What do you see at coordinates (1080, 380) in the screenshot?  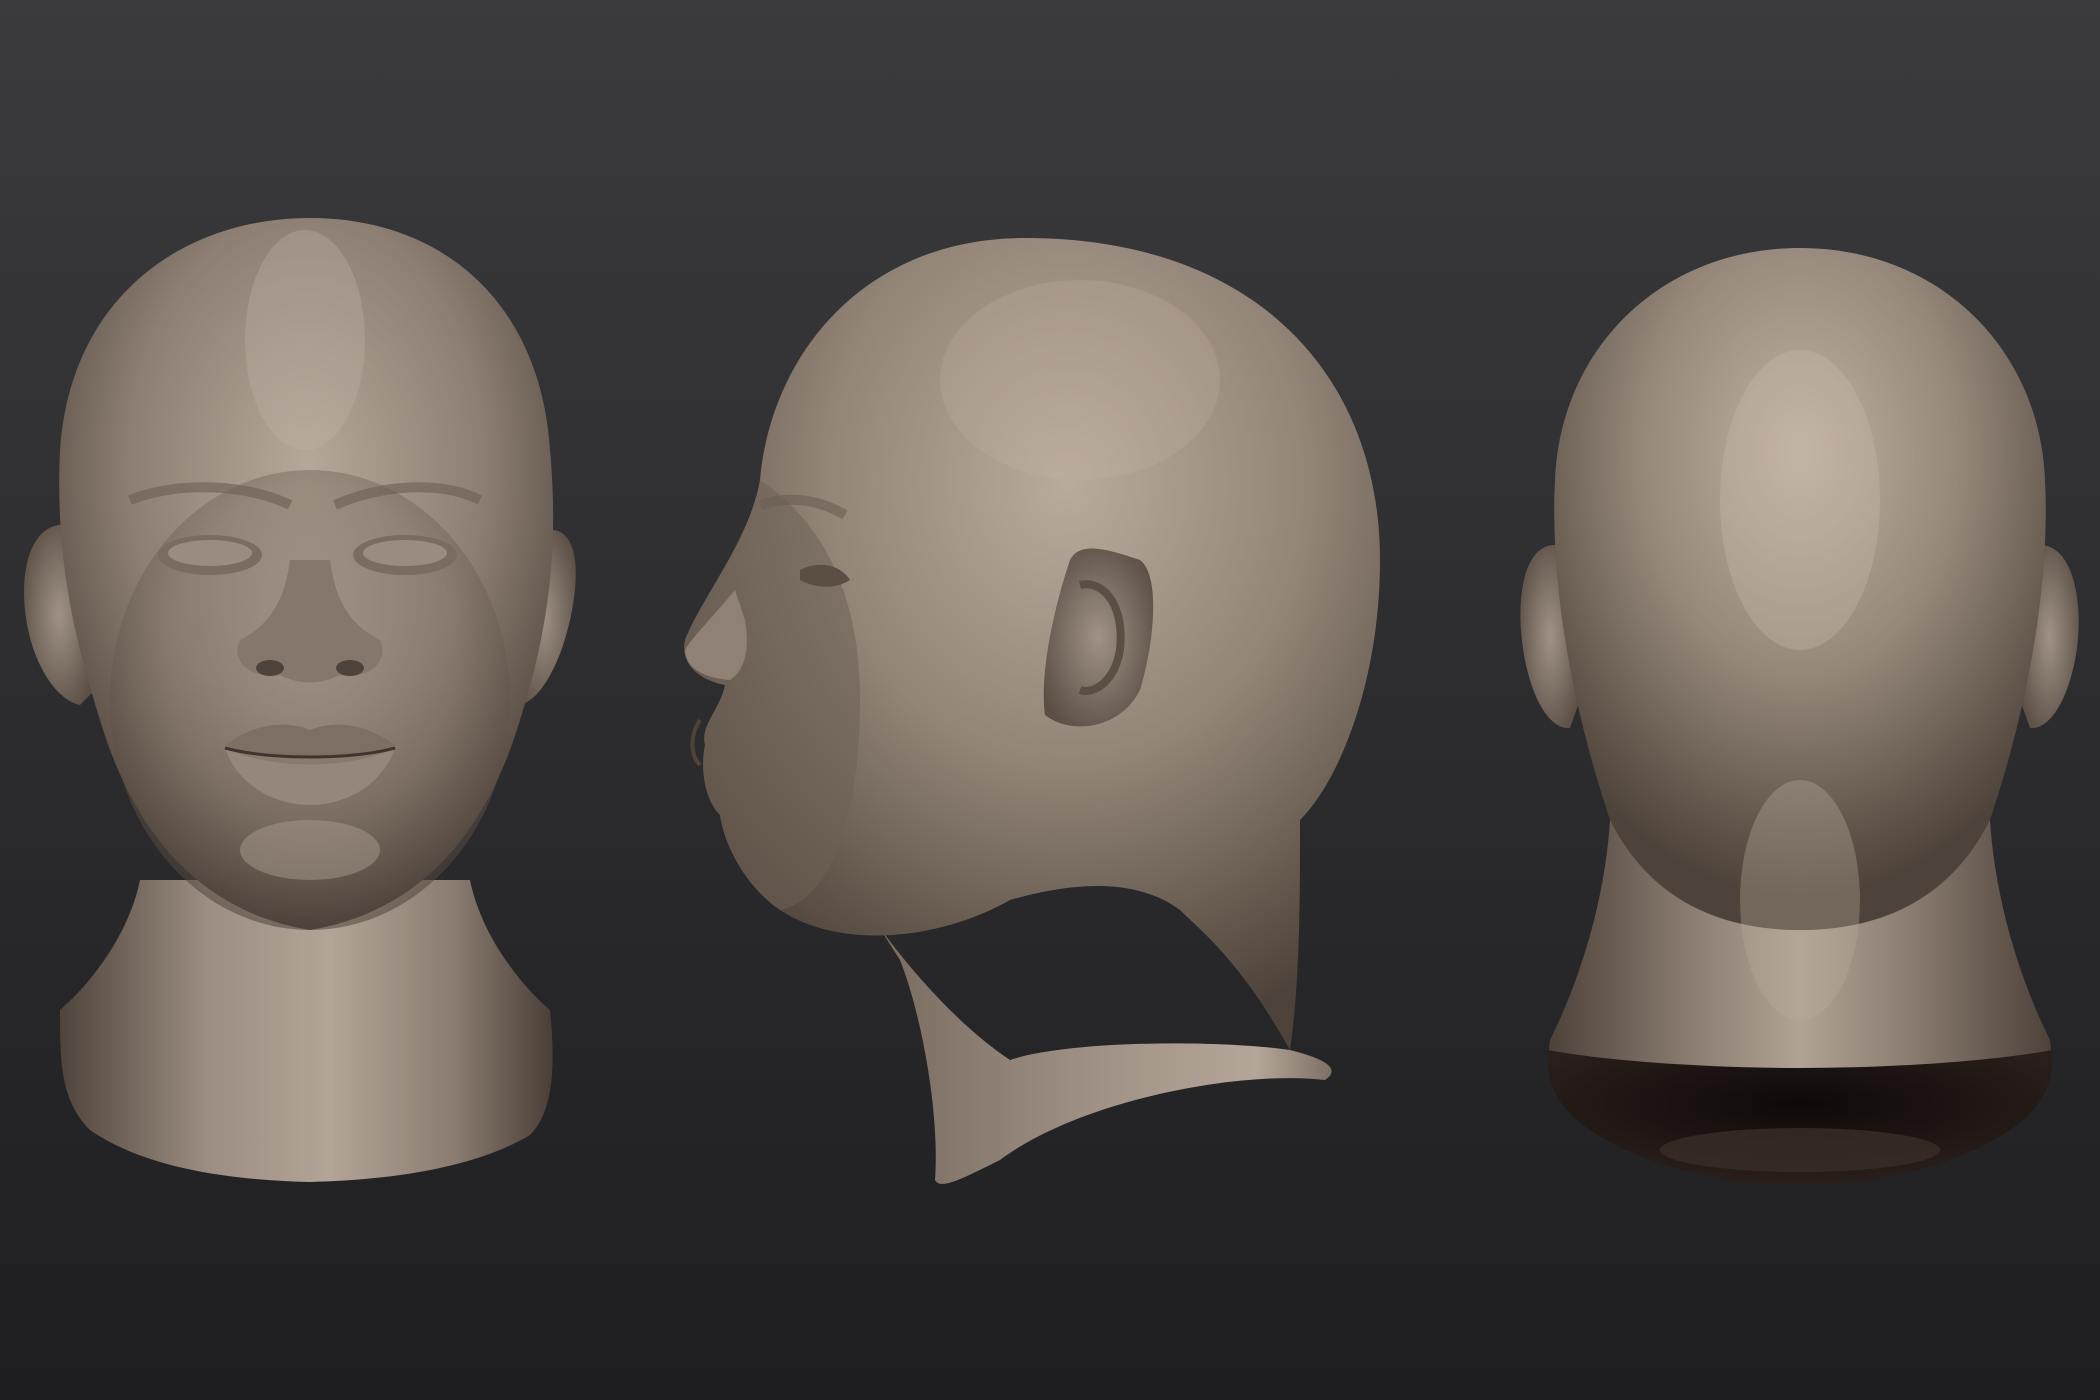 I see `skull-highlight` at bounding box center [1080, 380].